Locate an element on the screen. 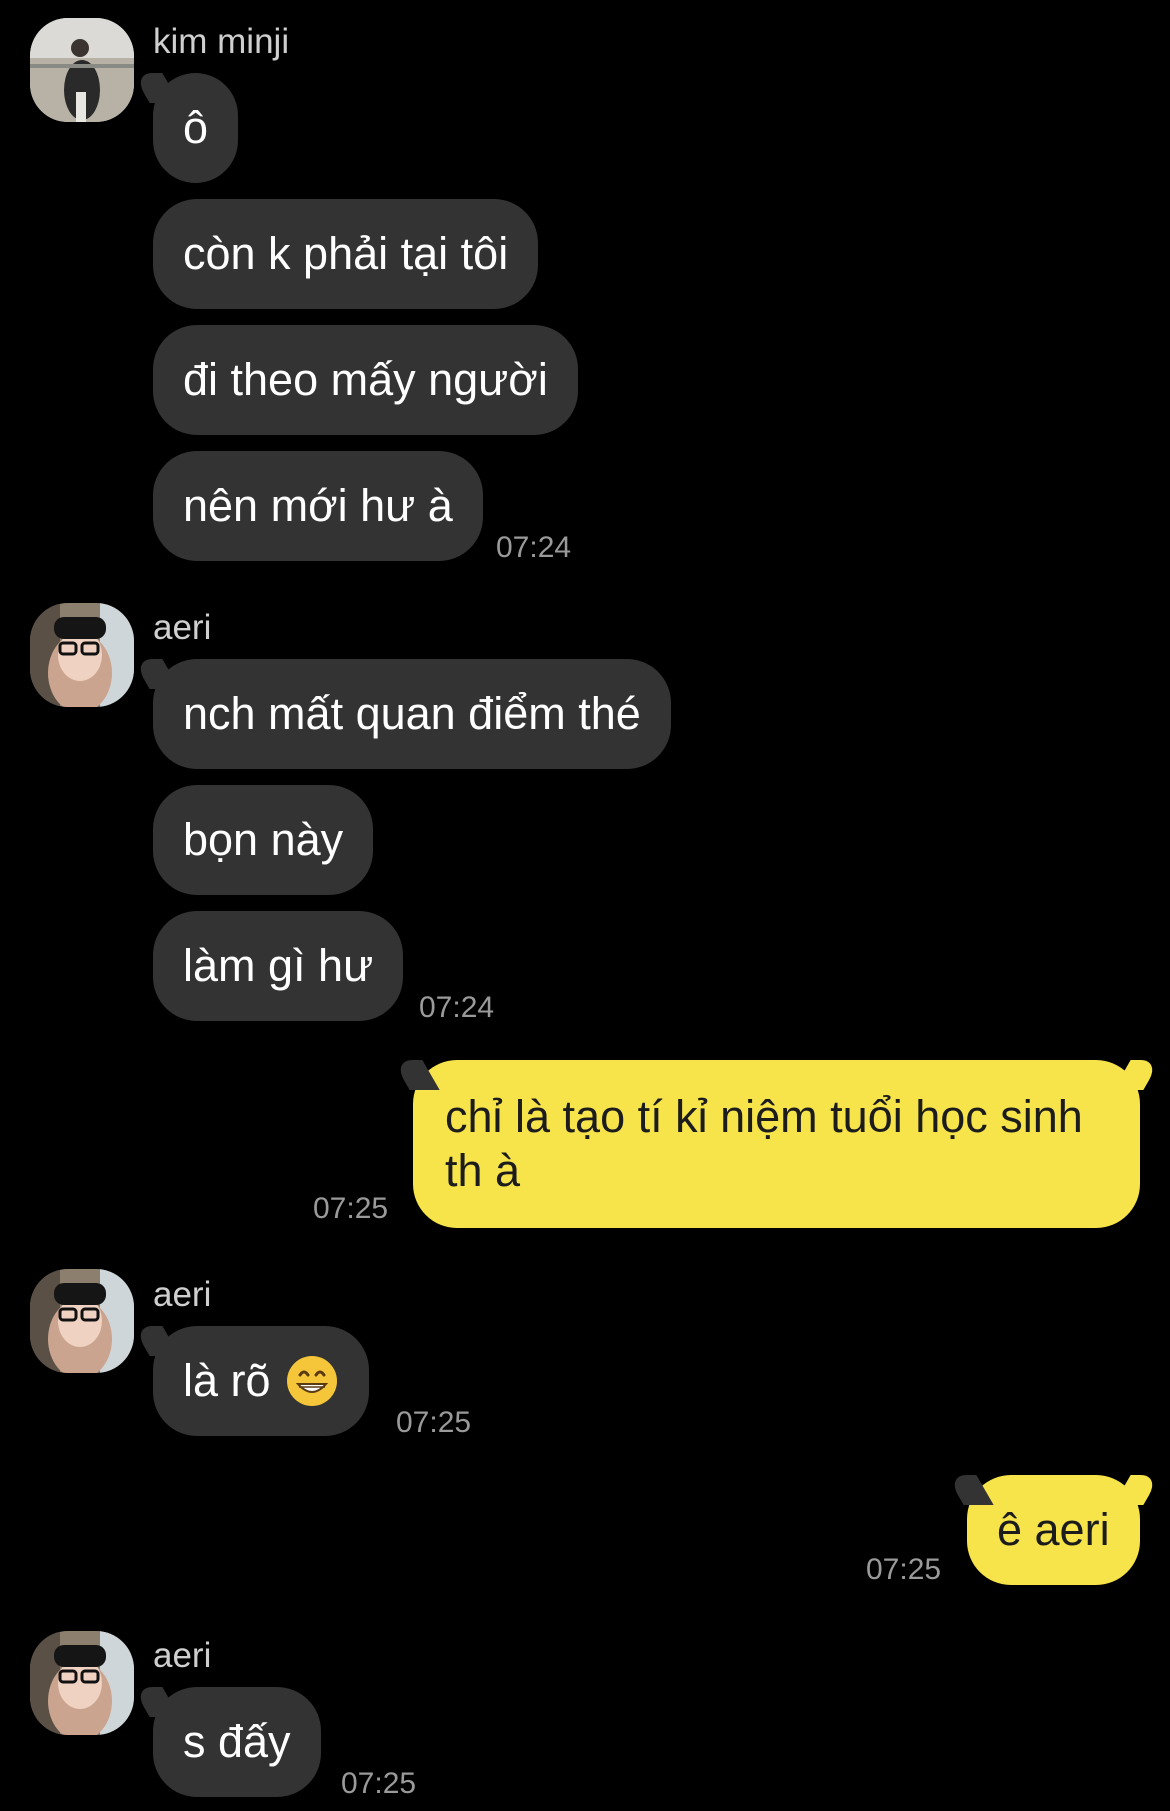 The width and height of the screenshot is (1170, 1811). message-bubble: đi theo mấy người is located at coordinates (365, 380).